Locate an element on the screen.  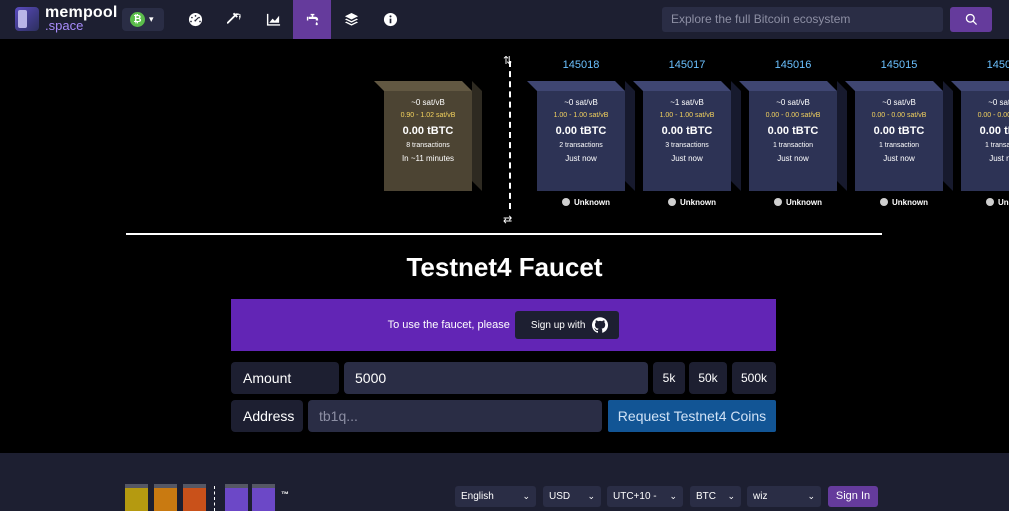
chart-area-icon is located at coordinates (273, 19).